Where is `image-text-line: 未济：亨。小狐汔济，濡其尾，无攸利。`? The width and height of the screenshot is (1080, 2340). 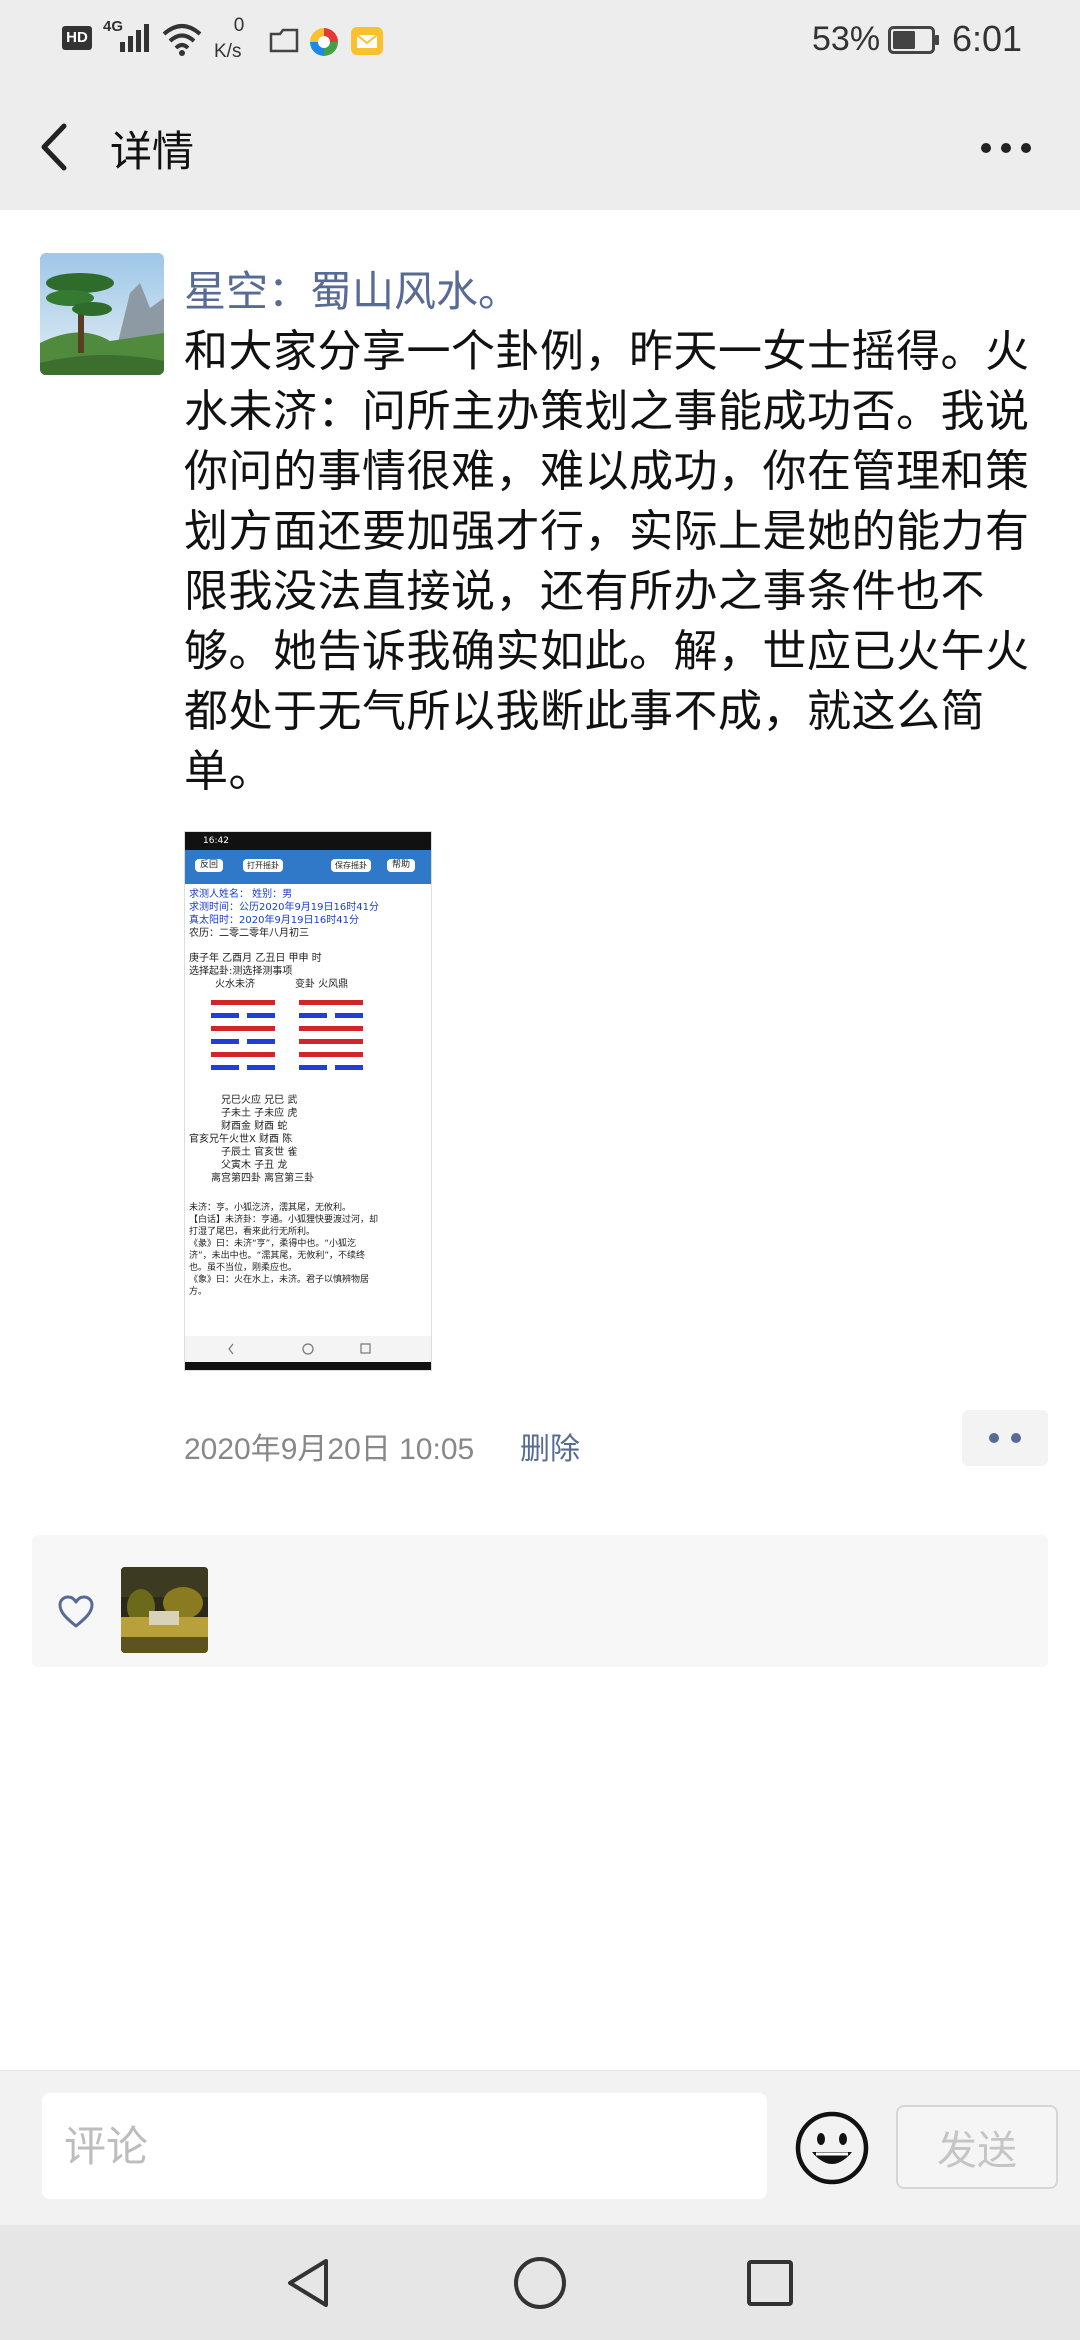
image-text-line: 未济：亨。小狐汔济，濡其尾，无攸利。 is located at coordinates (270, 1208).